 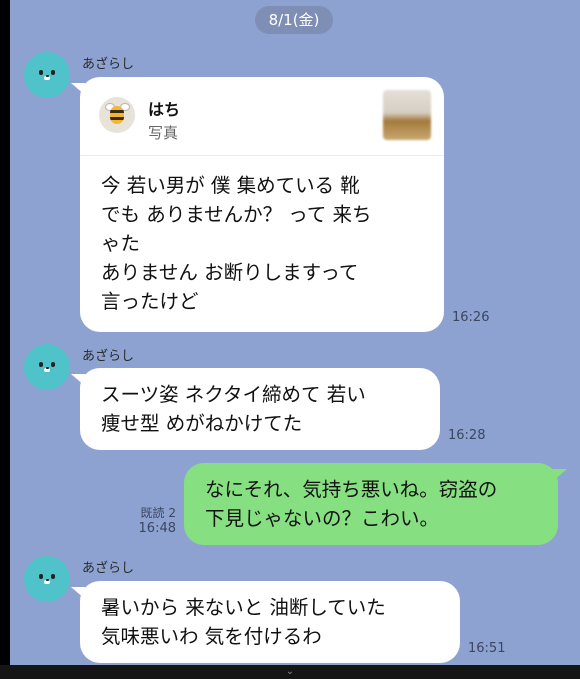 I want to click on message-bubble-2: スーツ姿 ネクタイ締めて 若い 痩せ型 めがねかけてた, so click(x=255, y=409).